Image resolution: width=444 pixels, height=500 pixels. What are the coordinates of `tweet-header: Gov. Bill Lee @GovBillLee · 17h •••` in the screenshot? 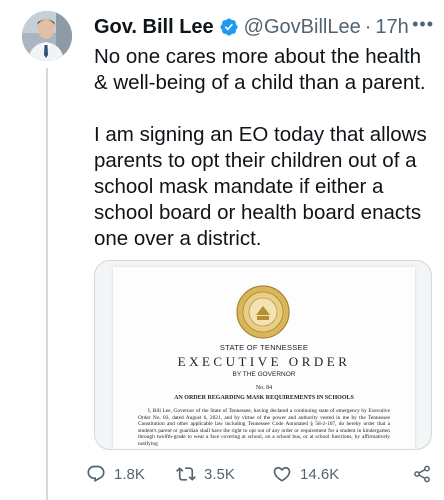 It's located at (264, 27).